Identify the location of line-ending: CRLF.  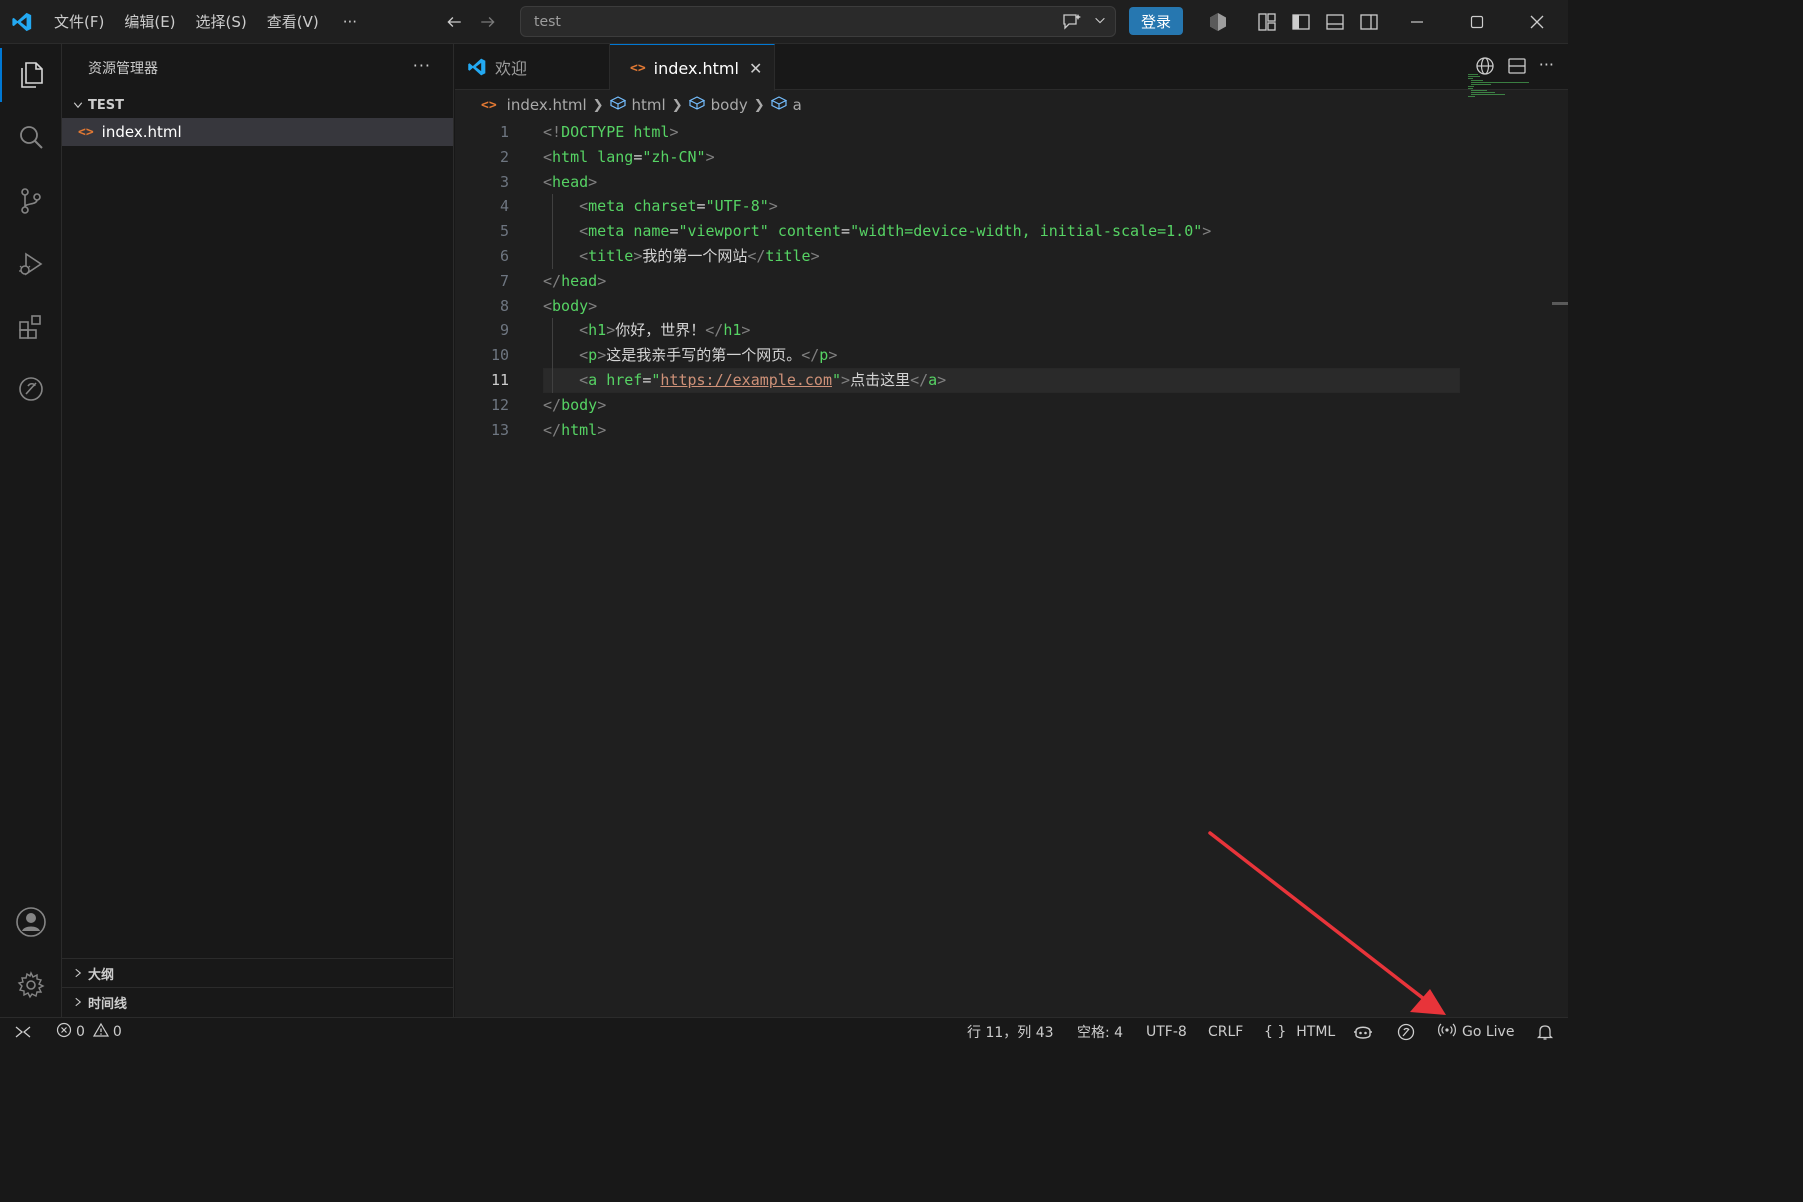
(1225, 1031).